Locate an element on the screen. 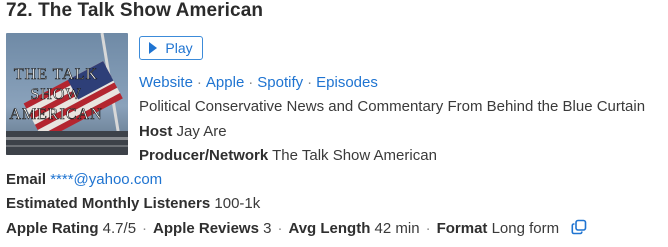  listeners-value: 100-1k is located at coordinates (237, 203).